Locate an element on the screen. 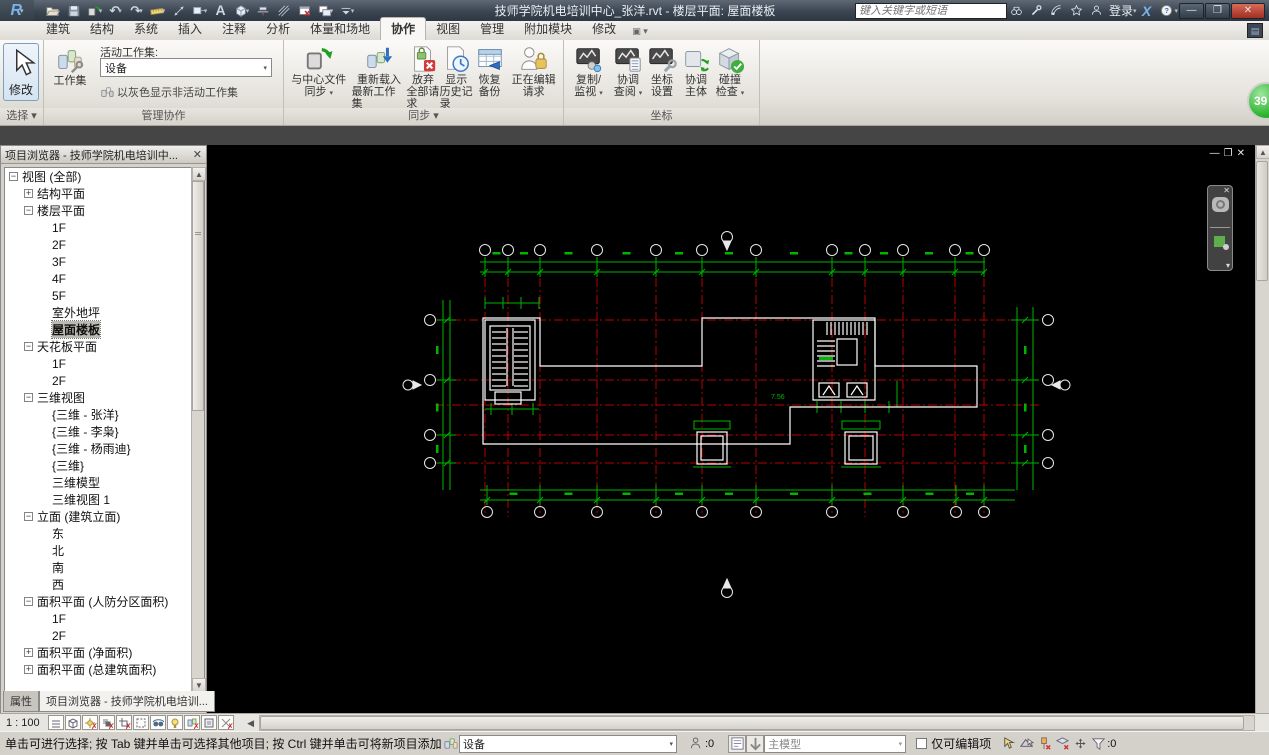  tab-9: 视图 is located at coordinates (448, 29).